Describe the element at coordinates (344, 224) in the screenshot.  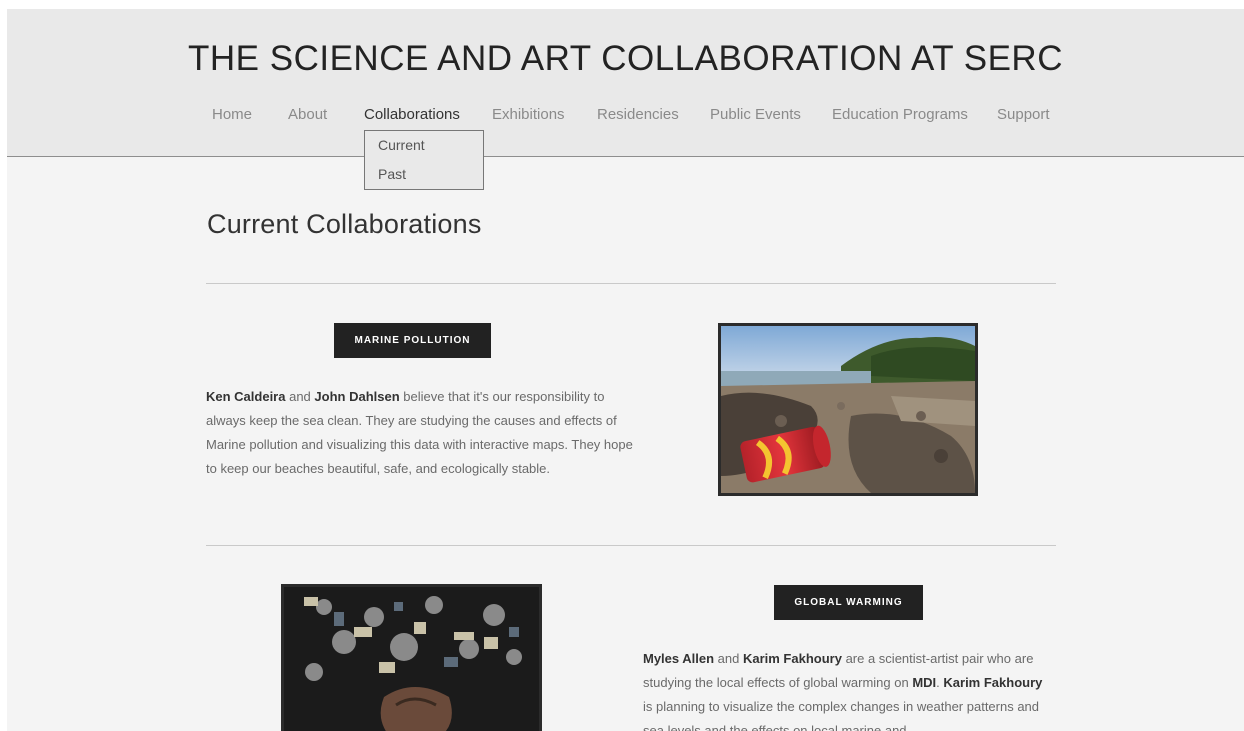
I see `page-title: Current Collaborations` at that location.